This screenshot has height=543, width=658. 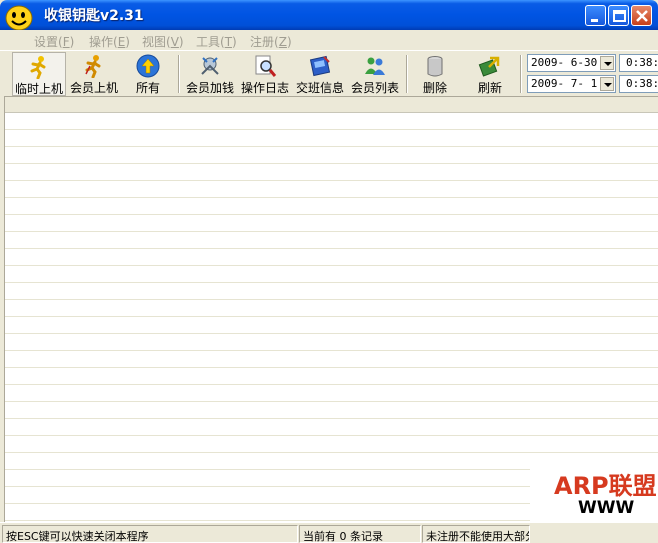 What do you see at coordinates (109, 41) in the screenshot?
I see `menu-operation: 操作(E)` at bounding box center [109, 41].